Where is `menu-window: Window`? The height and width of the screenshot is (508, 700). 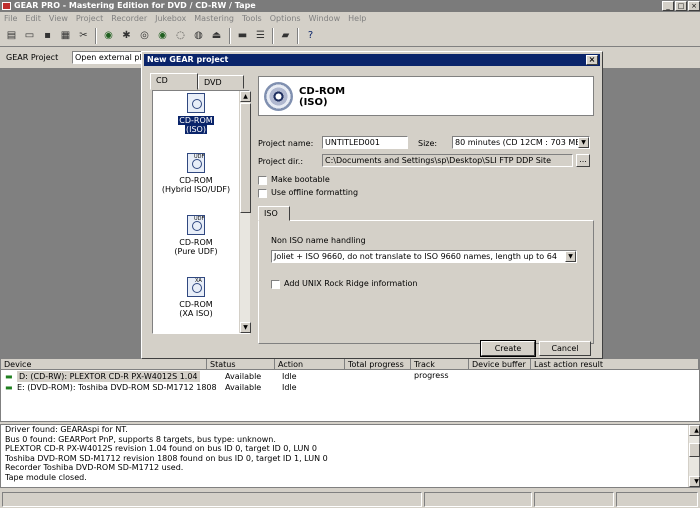
menu-window: Window is located at coordinates (325, 18).